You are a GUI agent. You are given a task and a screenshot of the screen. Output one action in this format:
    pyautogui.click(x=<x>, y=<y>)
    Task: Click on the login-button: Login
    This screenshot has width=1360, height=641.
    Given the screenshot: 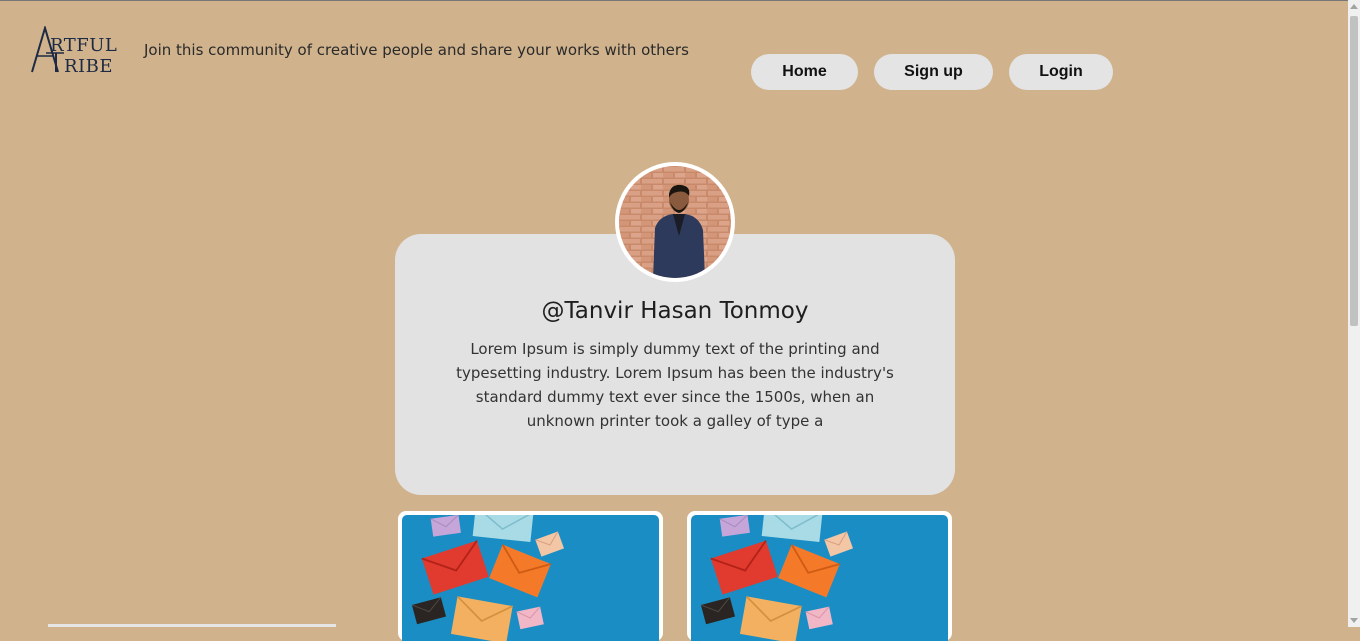 What is the action you would take?
    pyautogui.click(x=1061, y=72)
    